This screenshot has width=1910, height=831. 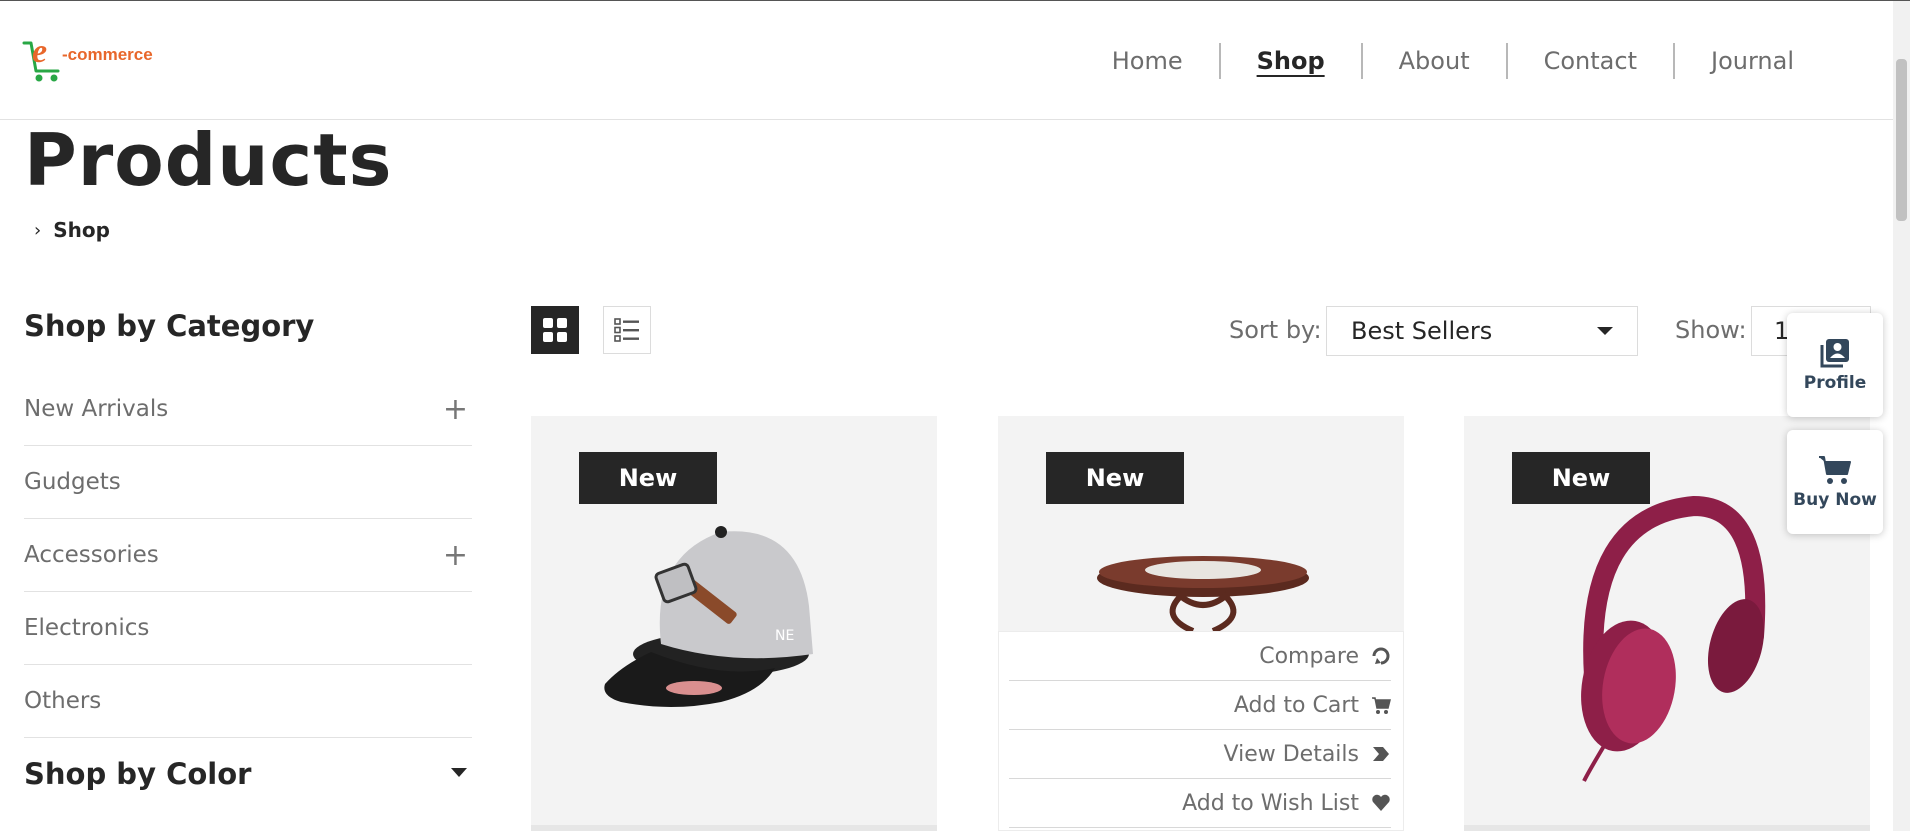 What do you see at coordinates (784, 636) in the screenshot?
I see `svg-text: NE` at bounding box center [784, 636].